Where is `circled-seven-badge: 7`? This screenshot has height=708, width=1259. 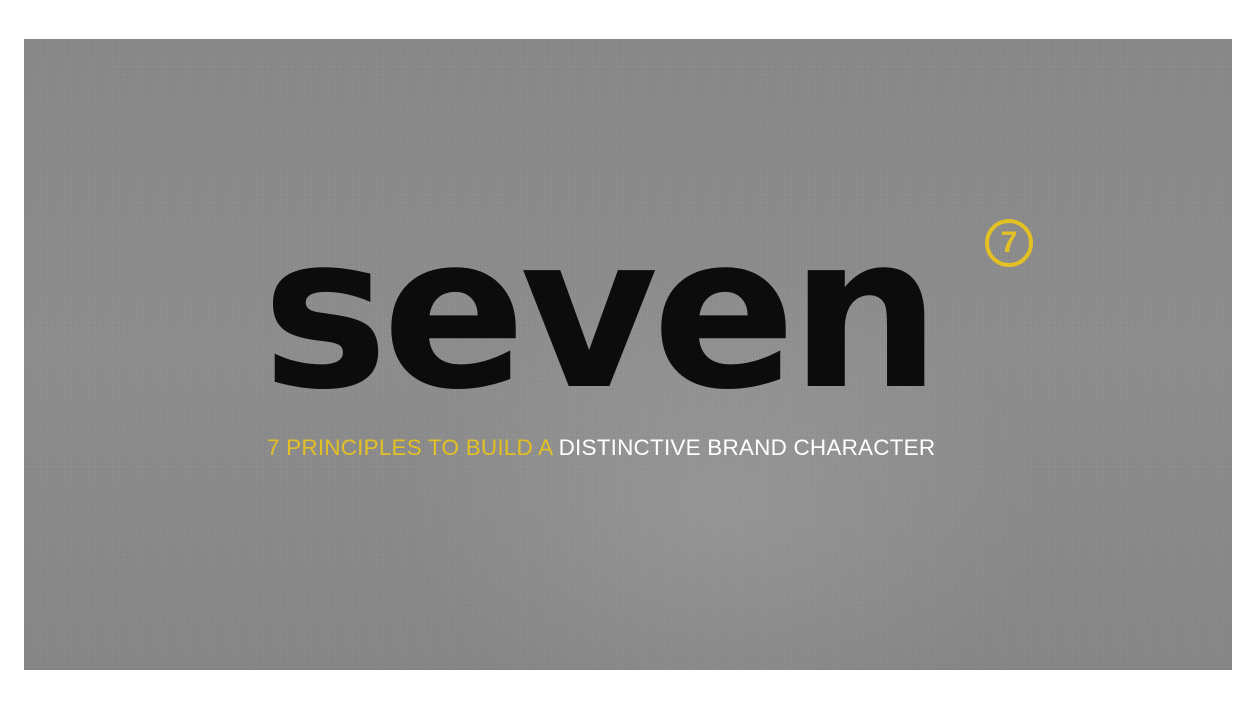 circled-seven-badge: 7 is located at coordinates (1009, 243).